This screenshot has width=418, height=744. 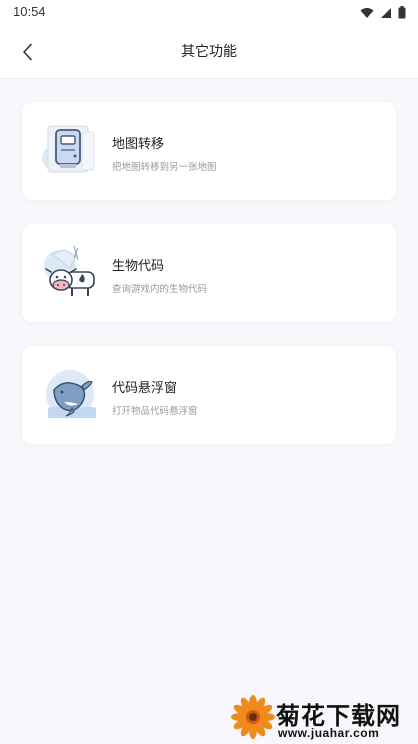 What do you see at coordinates (209, 273) in the screenshot?
I see `feature-card-creature-code: 生物代码 查询游戏内的生物代码` at bounding box center [209, 273].